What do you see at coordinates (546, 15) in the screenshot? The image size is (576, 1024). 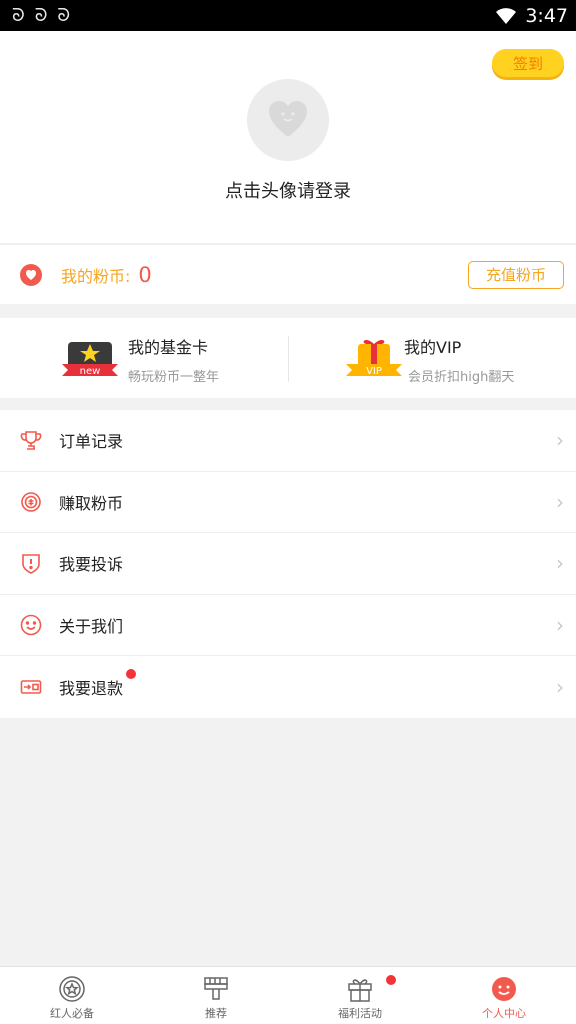 I see `clock: 3:47` at bounding box center [546, 15].